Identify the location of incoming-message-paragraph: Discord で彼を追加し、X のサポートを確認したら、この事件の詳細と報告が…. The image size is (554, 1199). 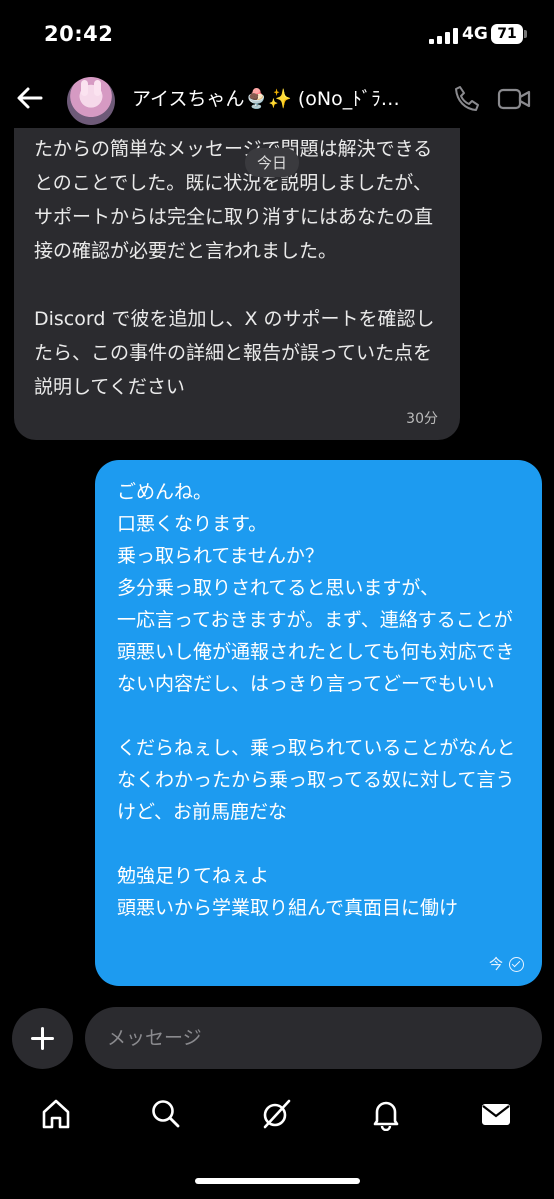
(234, 353).